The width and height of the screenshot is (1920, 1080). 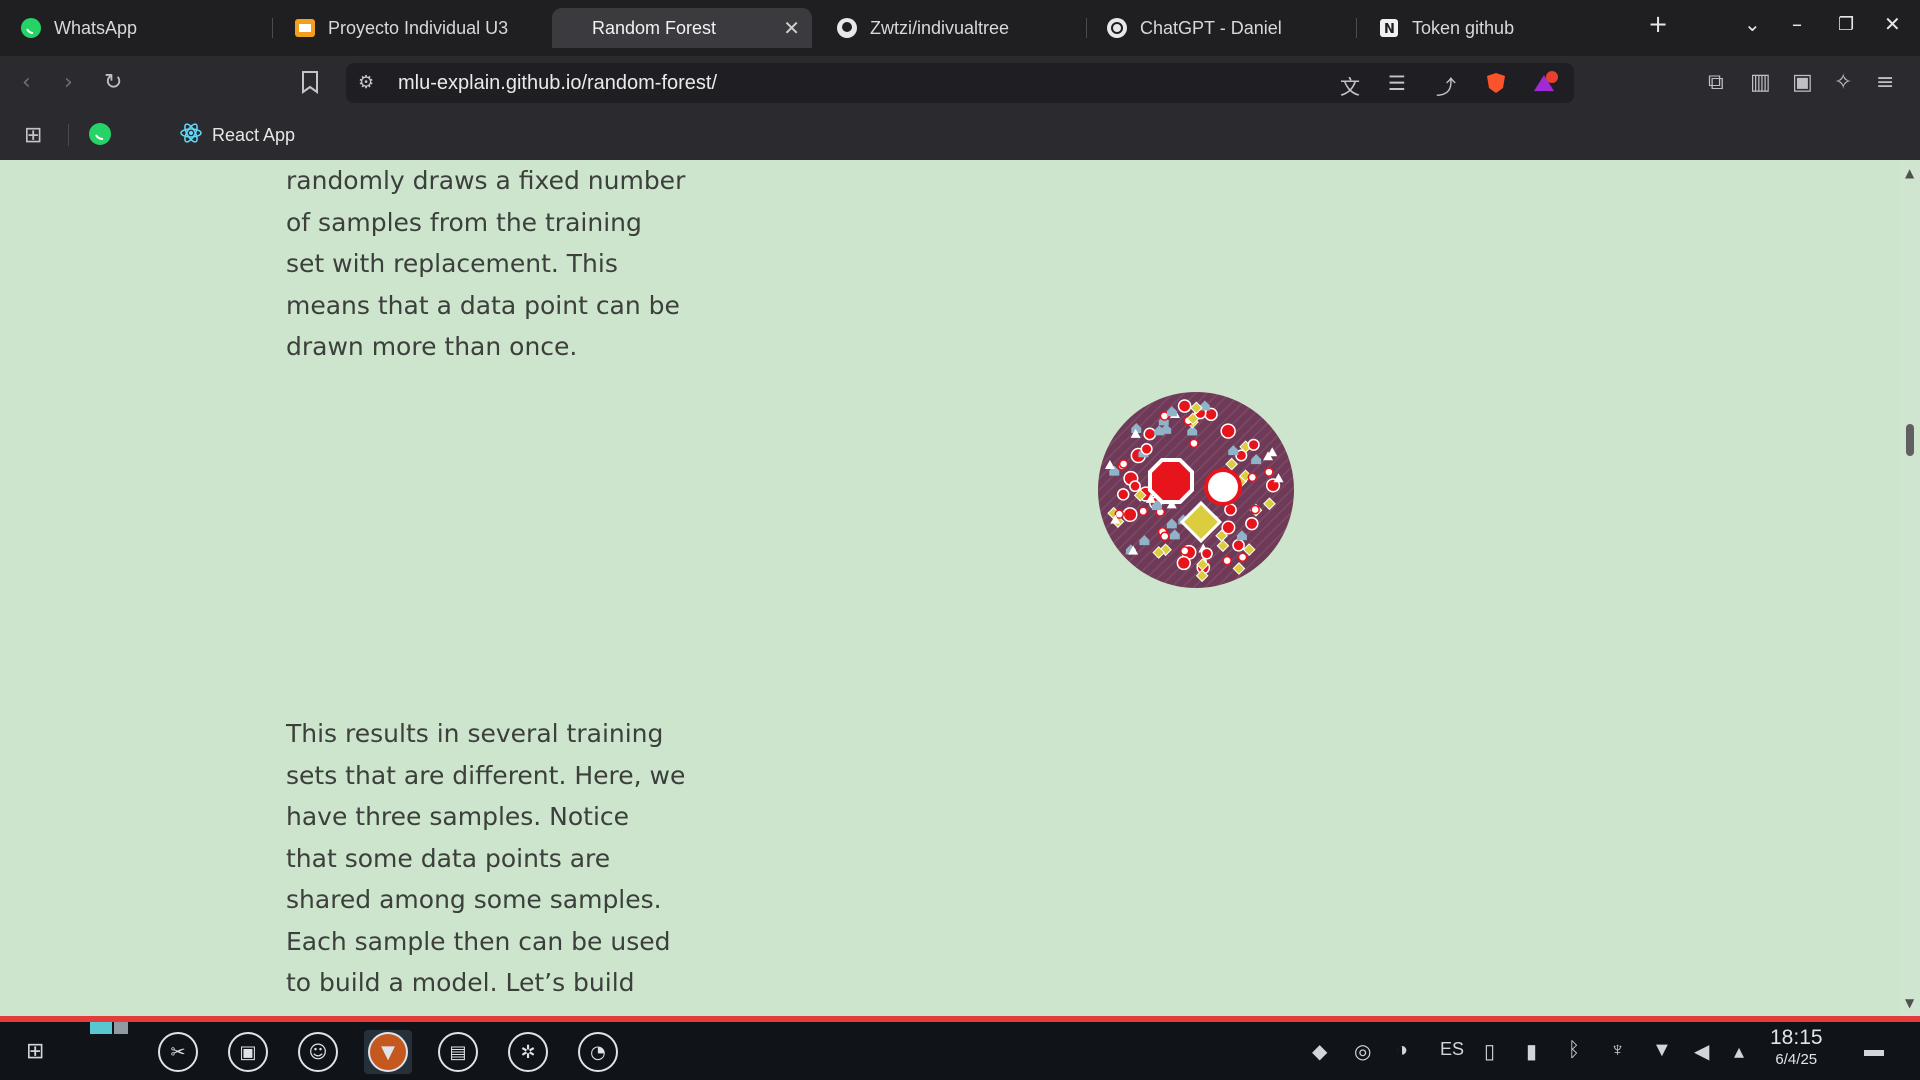 What do you see at coordinates (26, 83) in the screenshot?
I see `back-arrow-icon: ‹` at bounding box center [26, 83].